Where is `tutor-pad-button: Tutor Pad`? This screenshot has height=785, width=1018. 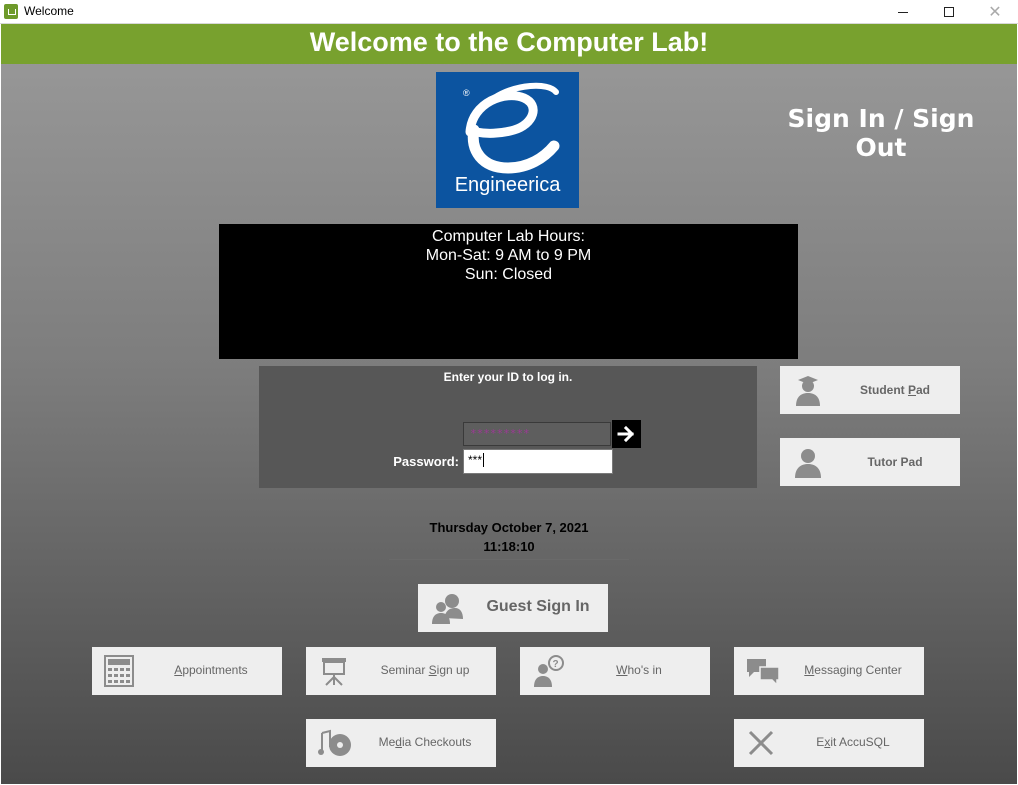
tutor-pad-button: Tutor Pad is located at coordinates (870, 462).